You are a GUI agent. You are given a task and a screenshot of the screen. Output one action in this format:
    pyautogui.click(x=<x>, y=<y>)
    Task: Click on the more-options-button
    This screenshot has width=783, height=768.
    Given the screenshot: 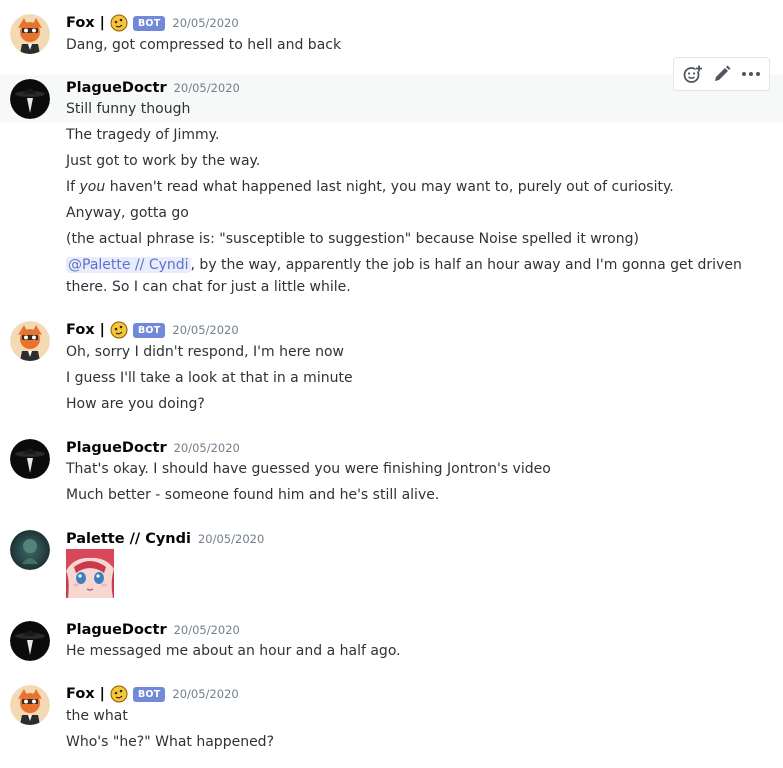 What is the action you would take?
    pyautogui.click(x=751, y=74)
    